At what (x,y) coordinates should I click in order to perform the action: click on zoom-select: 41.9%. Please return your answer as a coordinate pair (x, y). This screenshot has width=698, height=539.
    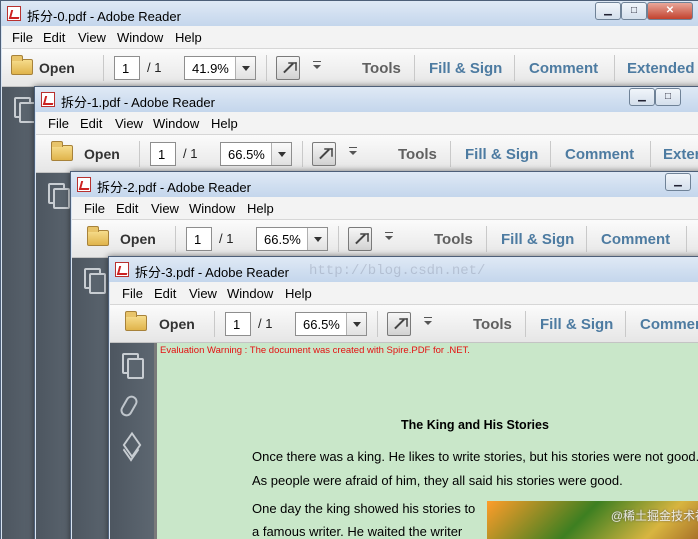
    Looking at the image, I should click on (220, 68).